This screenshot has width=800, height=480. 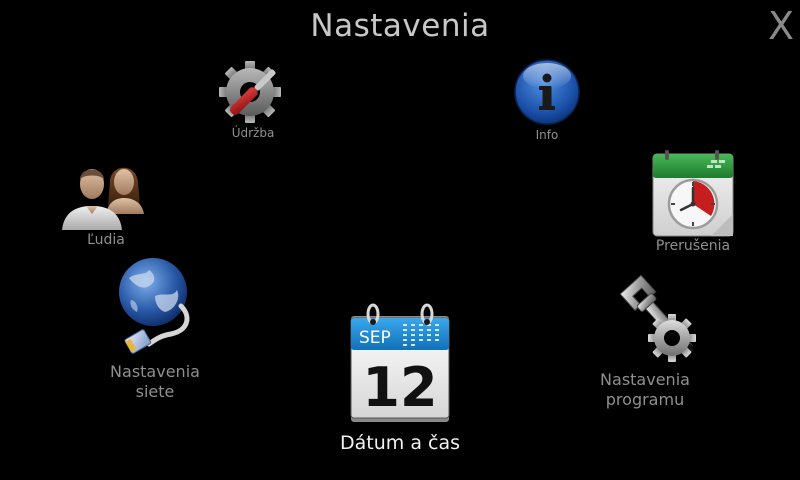 I want to click on people-icon, so click(x=103, y=198).